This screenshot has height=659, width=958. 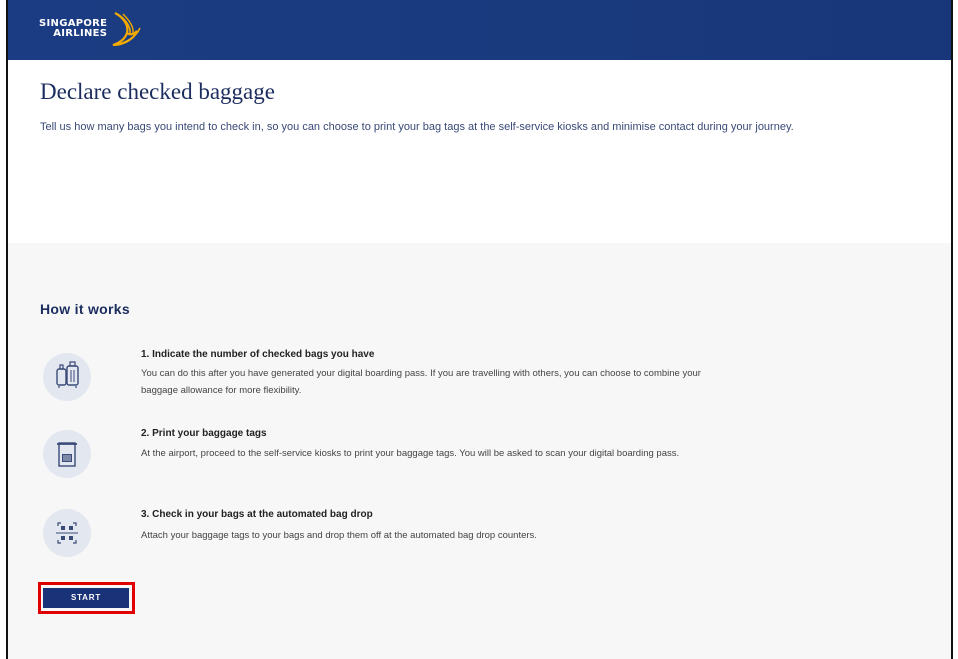 I want to click on step-2-title: 2. Print your baggage tags, so click(x=204, y=433).